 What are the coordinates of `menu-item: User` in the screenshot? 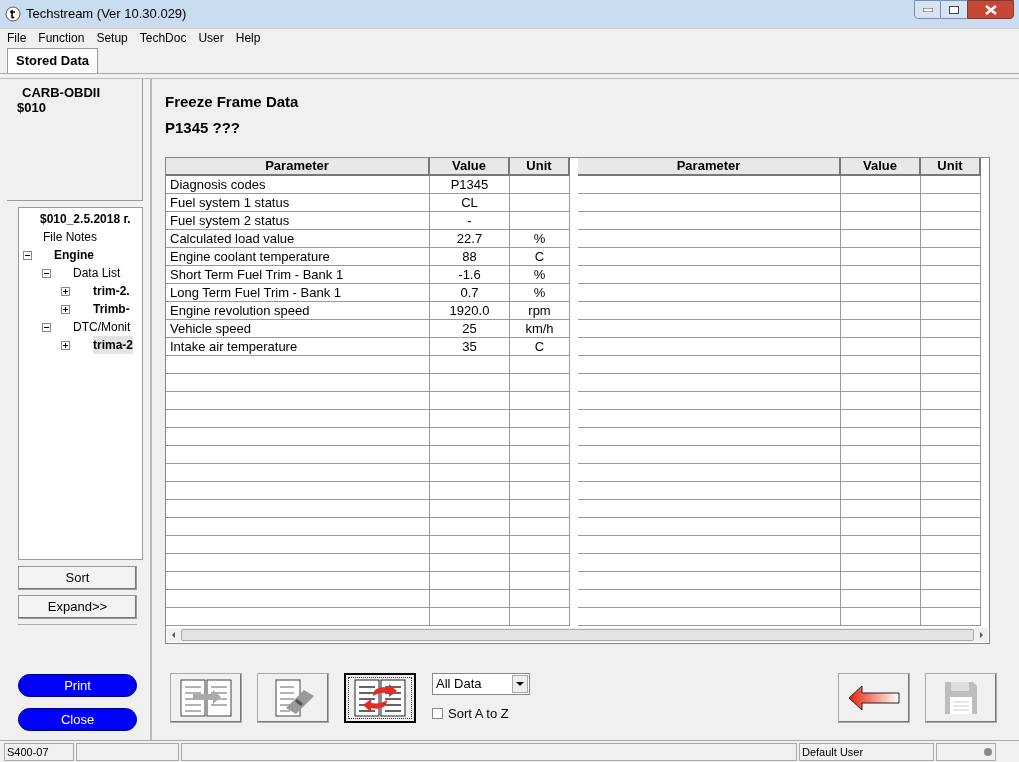 It's located at (211, 38).